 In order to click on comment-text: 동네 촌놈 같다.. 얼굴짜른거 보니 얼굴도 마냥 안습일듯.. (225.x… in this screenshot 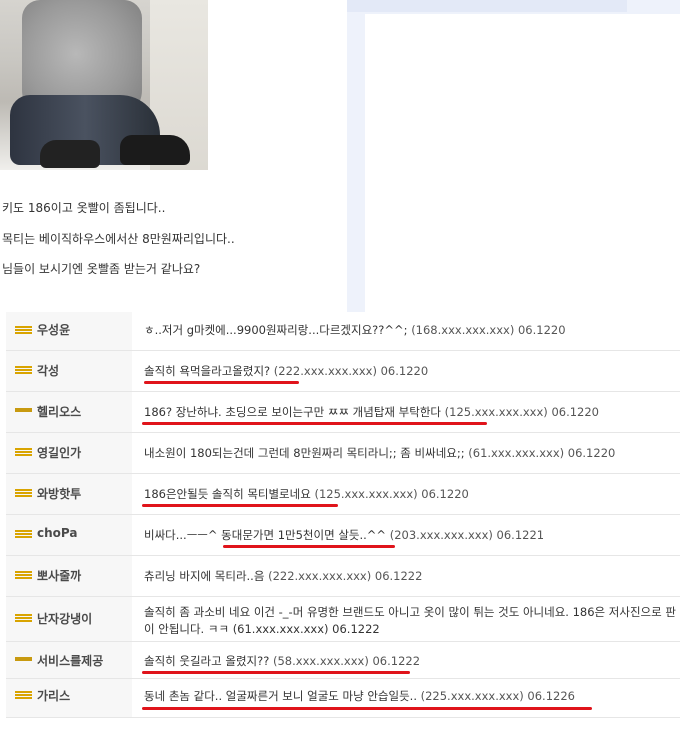, I will do `click(359, 696)`.